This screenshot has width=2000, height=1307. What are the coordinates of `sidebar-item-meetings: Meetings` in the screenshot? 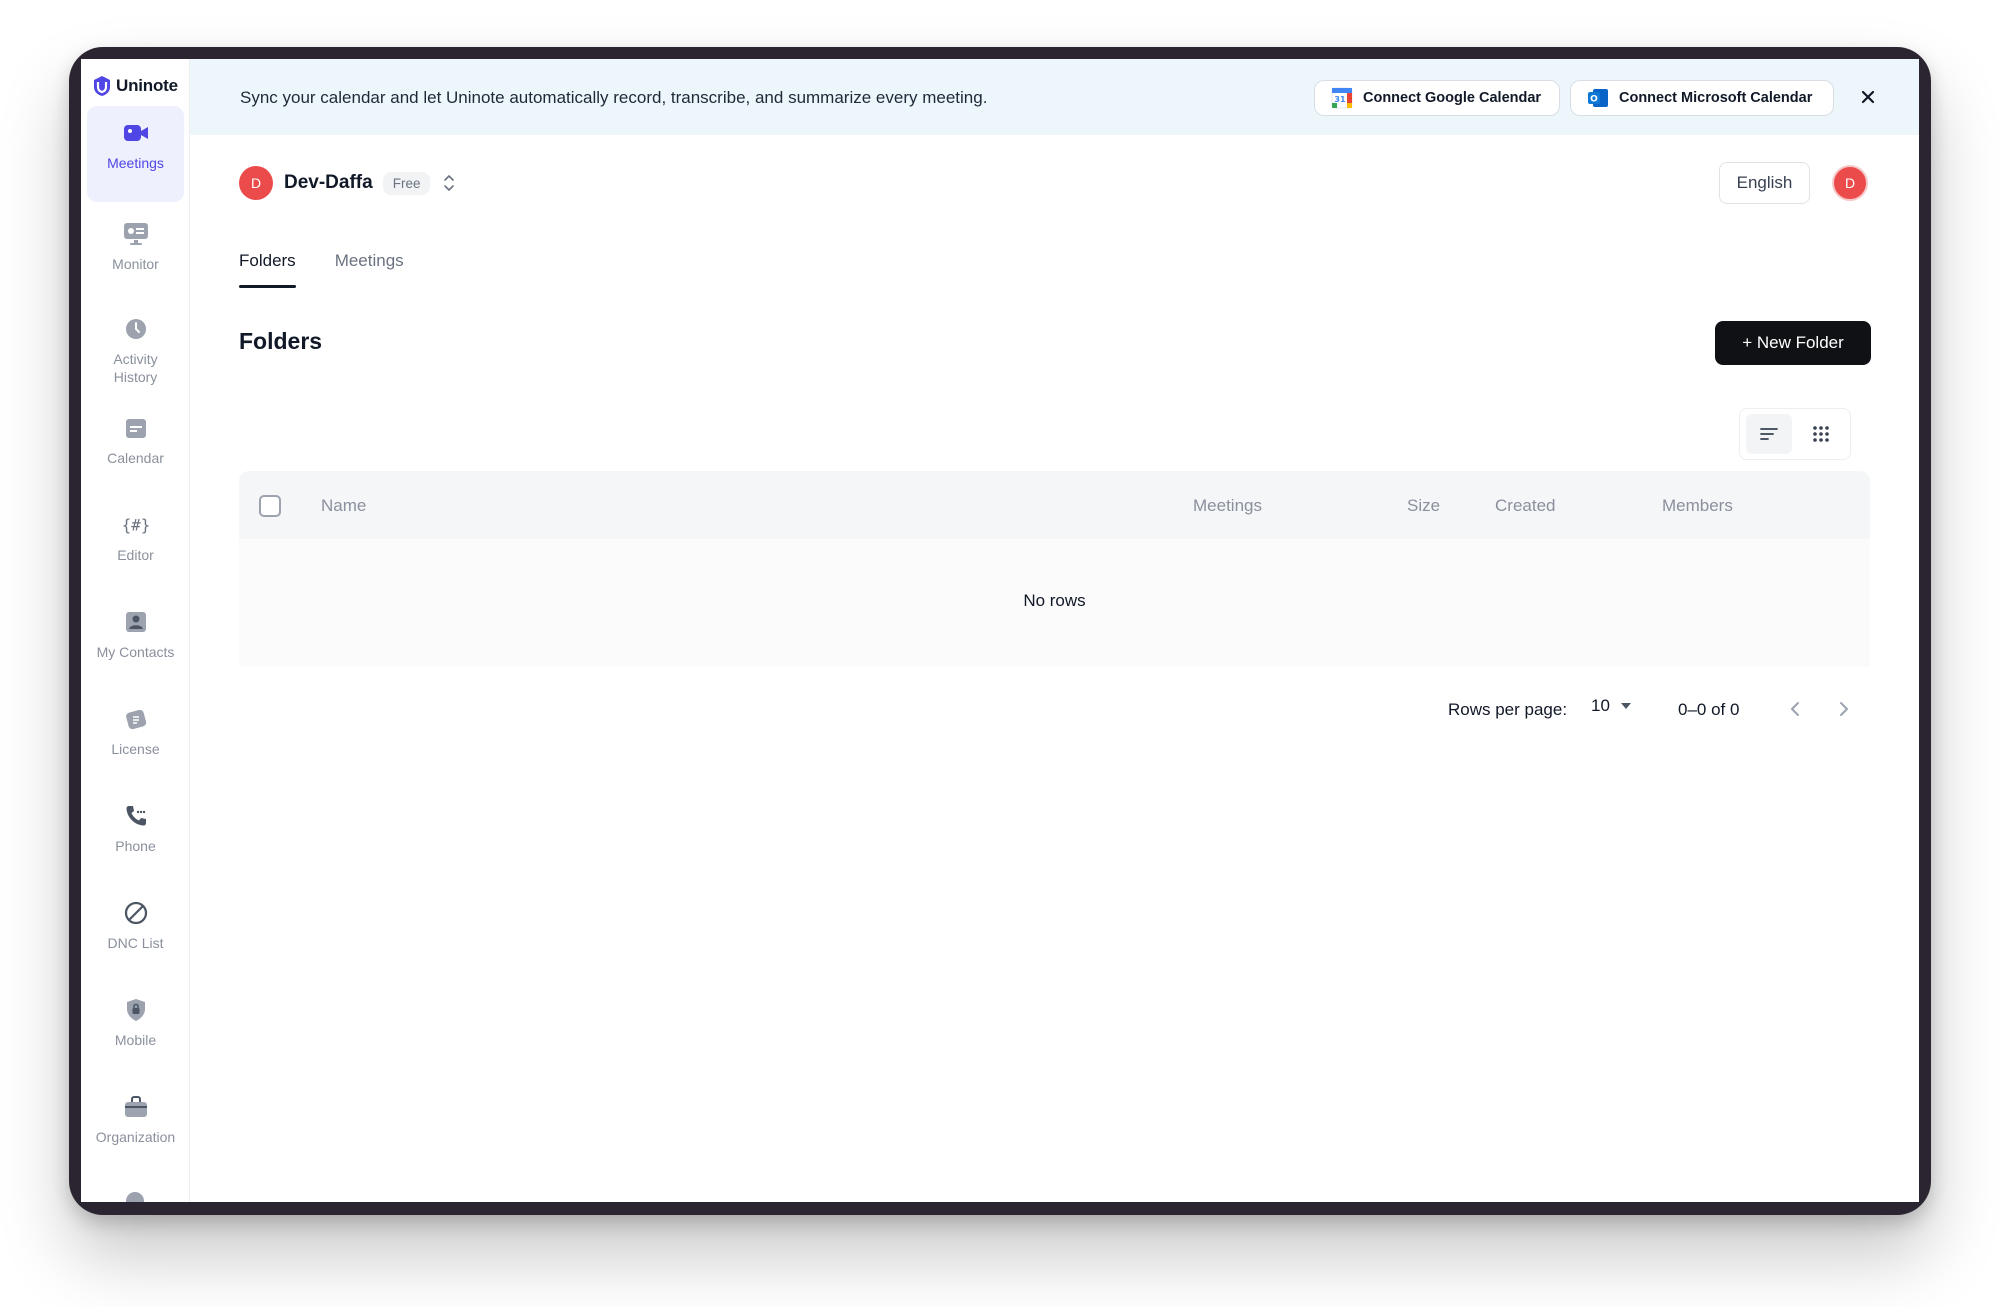 It's located at (135, 154).